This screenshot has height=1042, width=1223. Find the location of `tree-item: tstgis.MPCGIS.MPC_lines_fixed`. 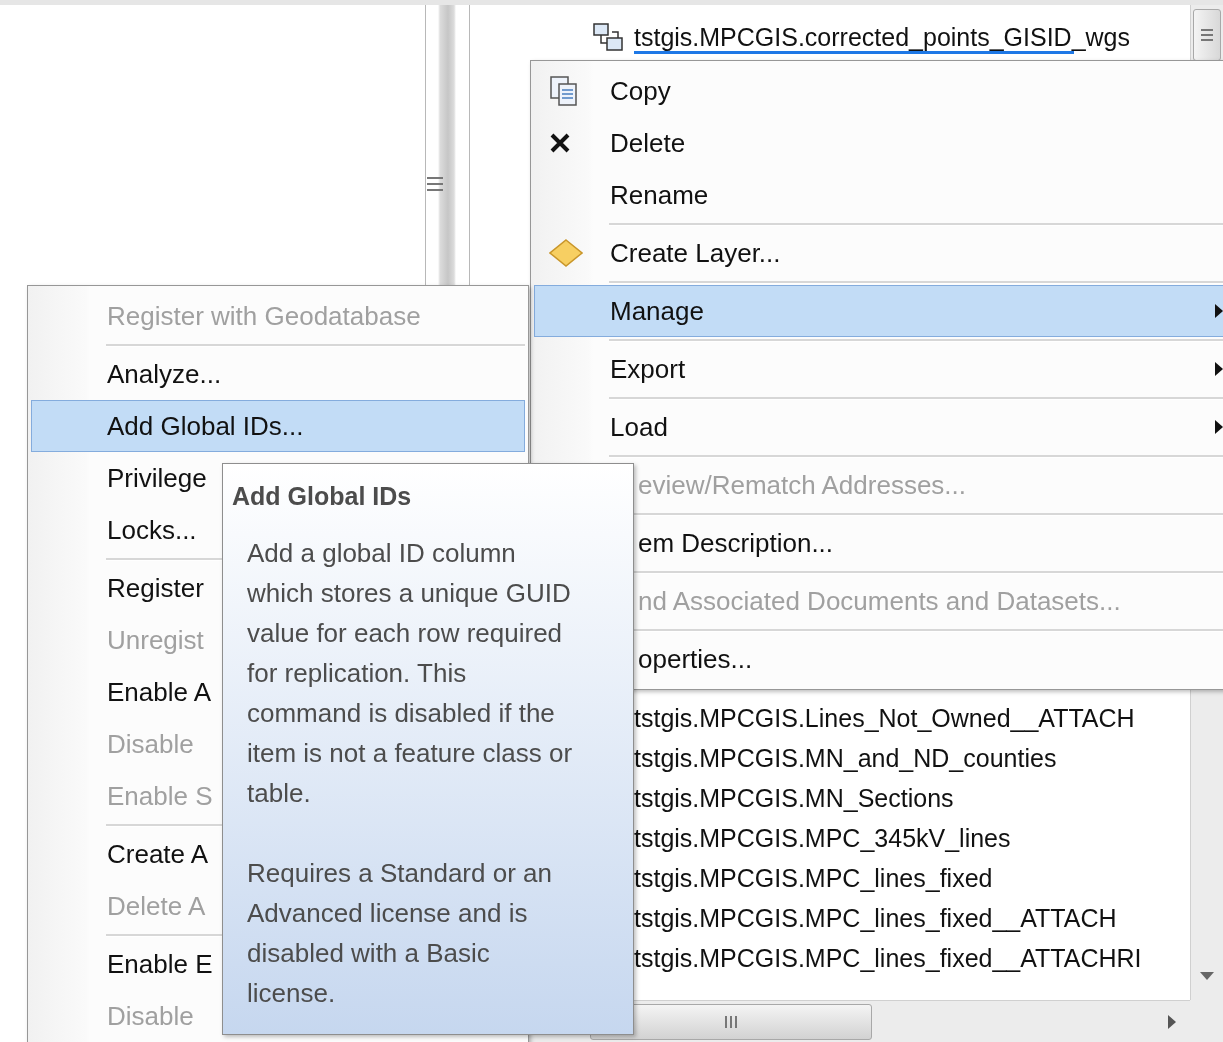

tree-item: tstgis.MPCGIS.MPC_lines_fixed is located at coordinates (813, 878).